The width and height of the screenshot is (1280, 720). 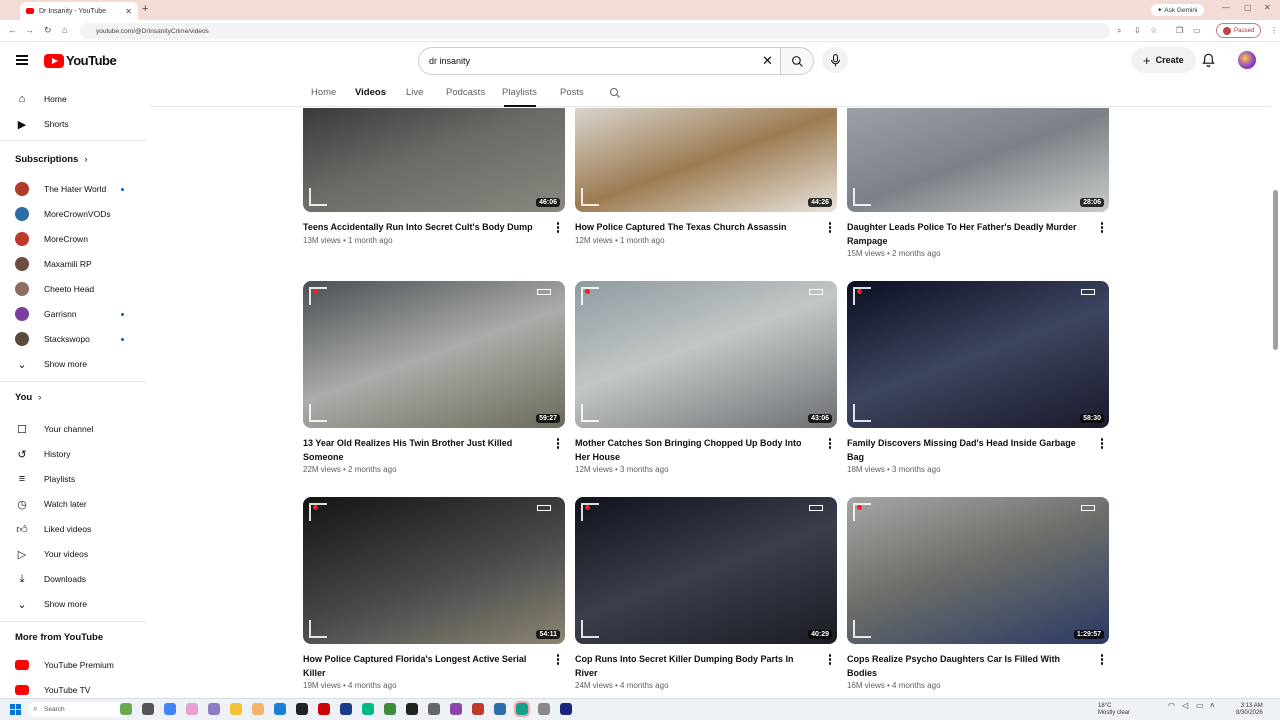 I want to click on clear-search-icon: ✕, so click(x=767, y=61).